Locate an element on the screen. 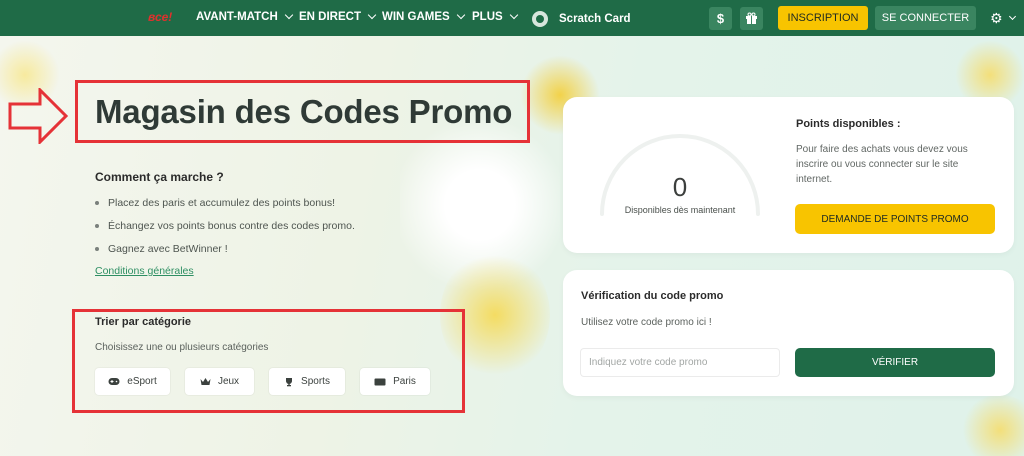 This screenshot has width=1024, height=456. nav-plus: PLUS is located at coordinates (495, 16).